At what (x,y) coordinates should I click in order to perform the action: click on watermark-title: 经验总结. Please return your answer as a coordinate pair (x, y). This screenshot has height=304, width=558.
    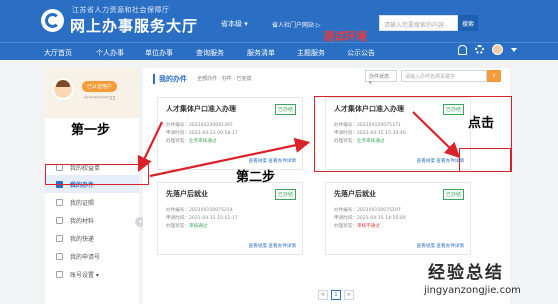
    Looking at the image, I should click on (466, 273).